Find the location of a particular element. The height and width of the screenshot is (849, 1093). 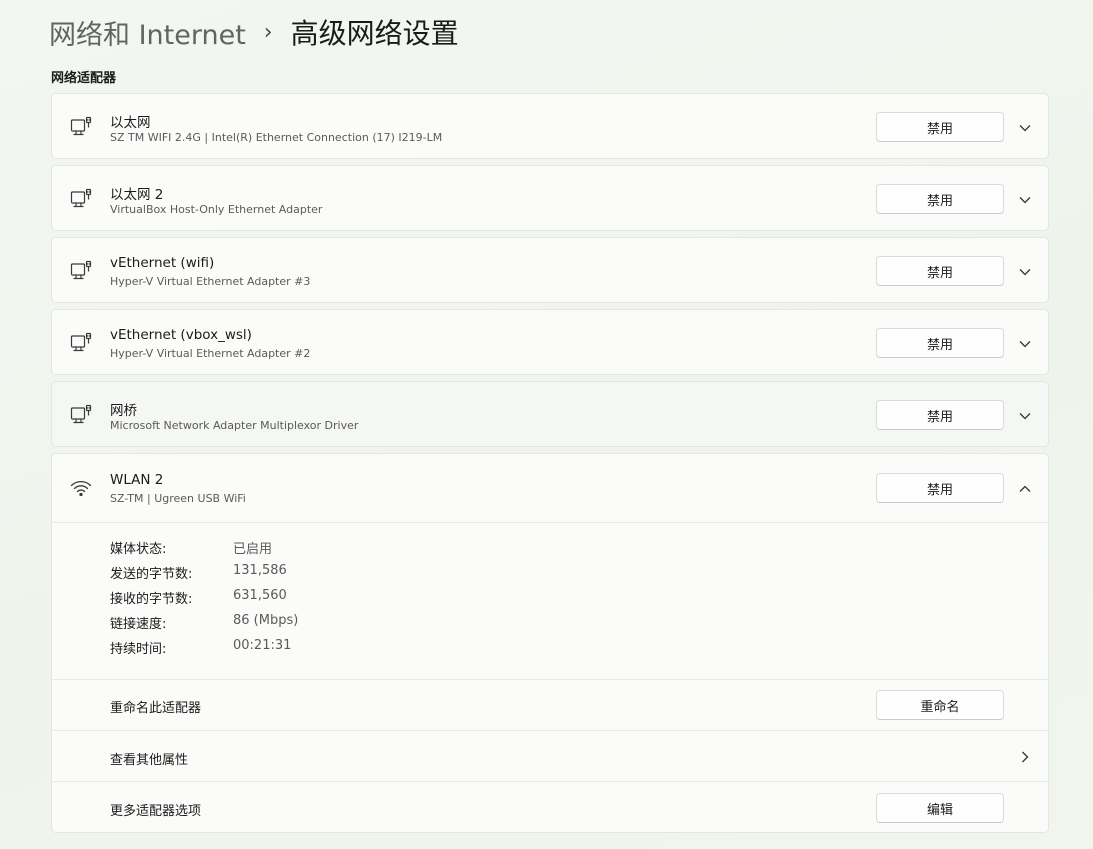

property-value: 86 (Mbps) is located at coordinates (266, 620).